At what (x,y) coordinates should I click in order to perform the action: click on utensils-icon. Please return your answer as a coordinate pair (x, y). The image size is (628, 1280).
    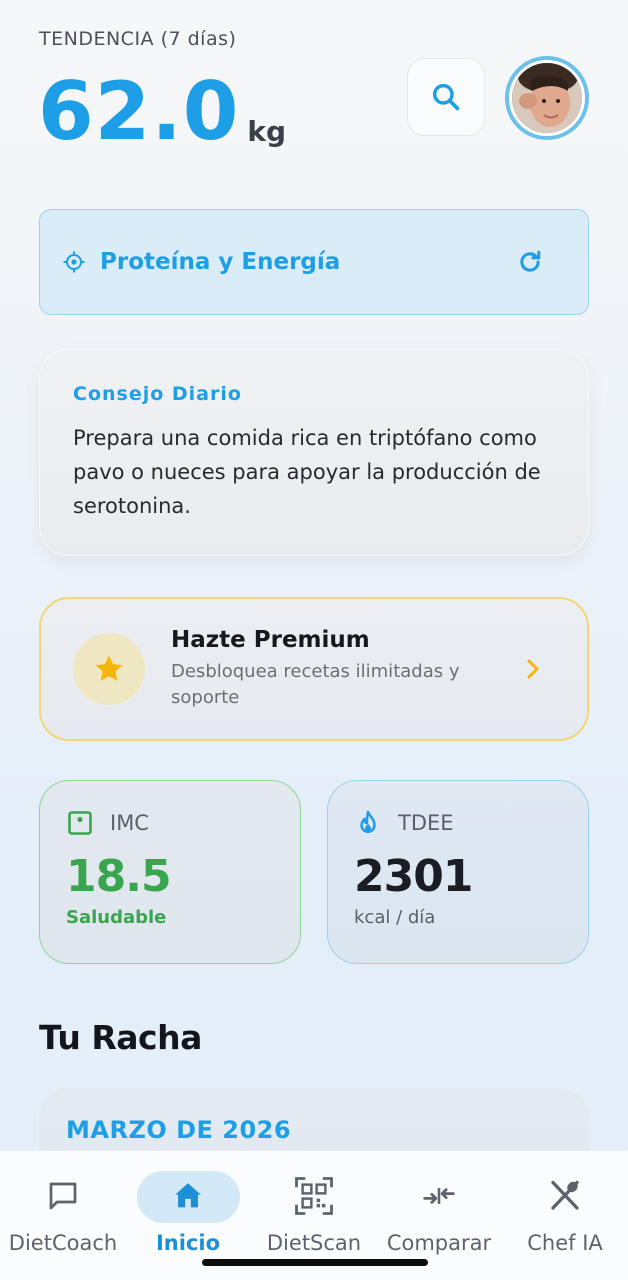
    Looking at the image, I should click on (565, 1195).